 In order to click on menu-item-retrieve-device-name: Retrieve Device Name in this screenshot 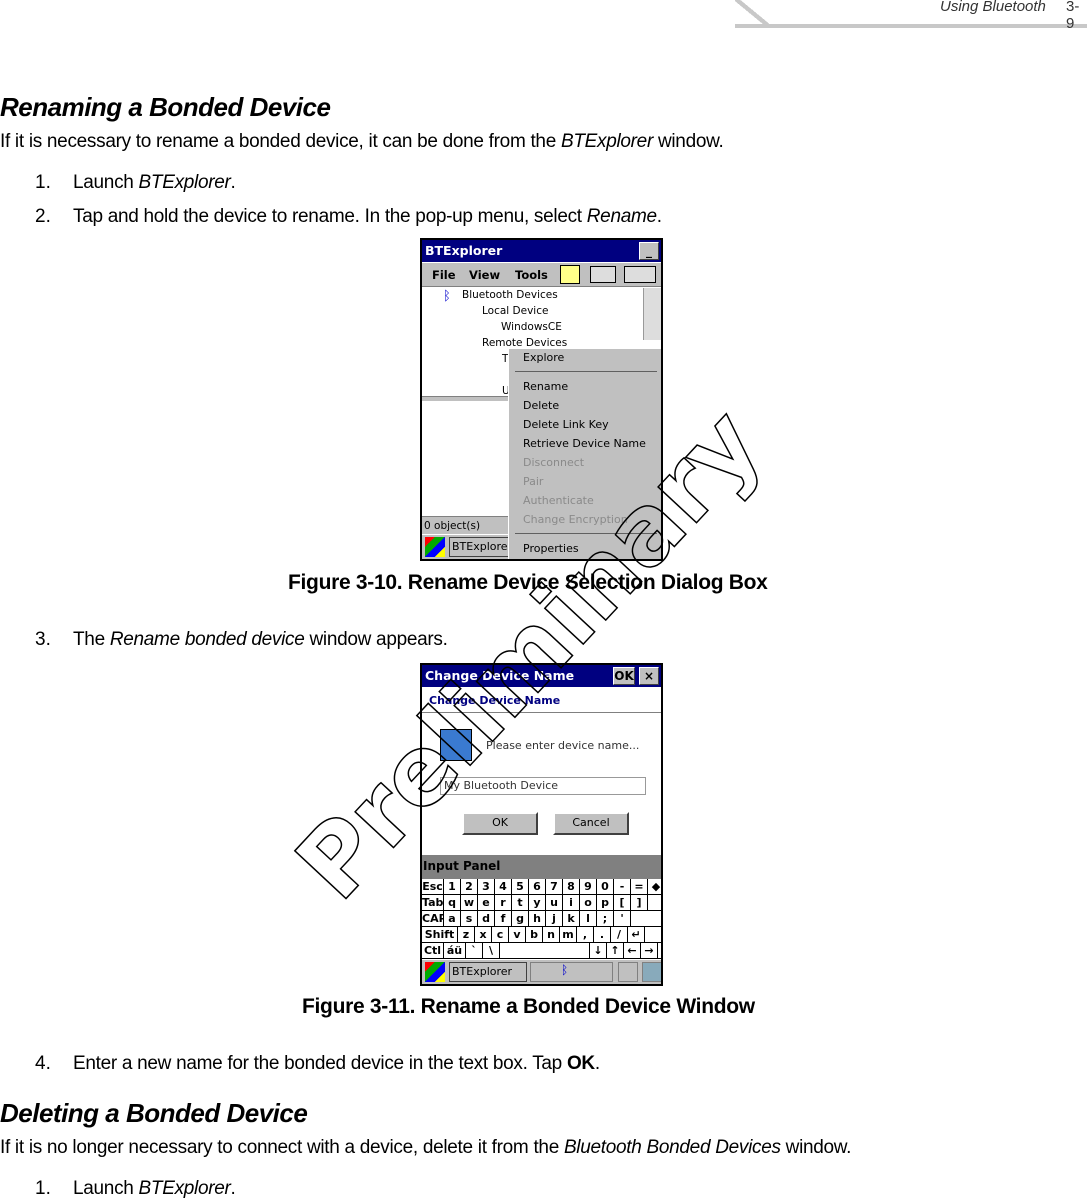, I will do `click(584, 443)`.